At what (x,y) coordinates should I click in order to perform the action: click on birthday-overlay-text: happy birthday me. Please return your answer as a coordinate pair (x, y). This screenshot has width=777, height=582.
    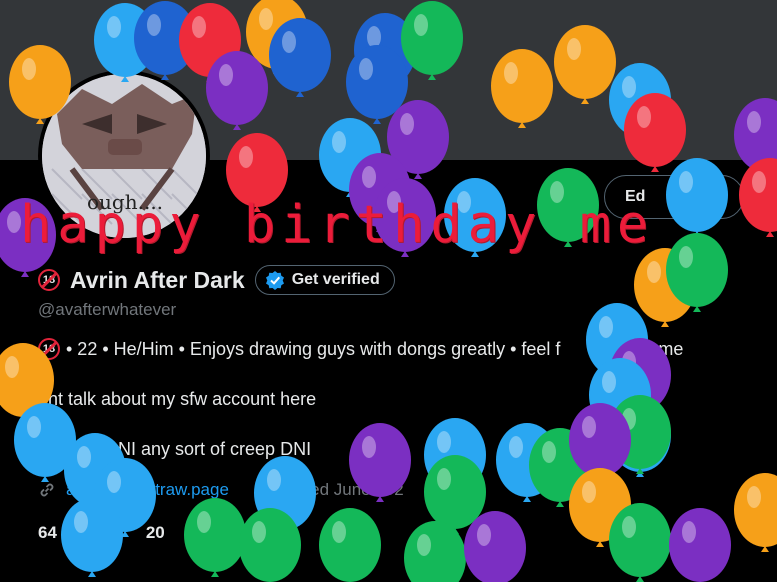
    Looking at the image, I should click on (337, 225).